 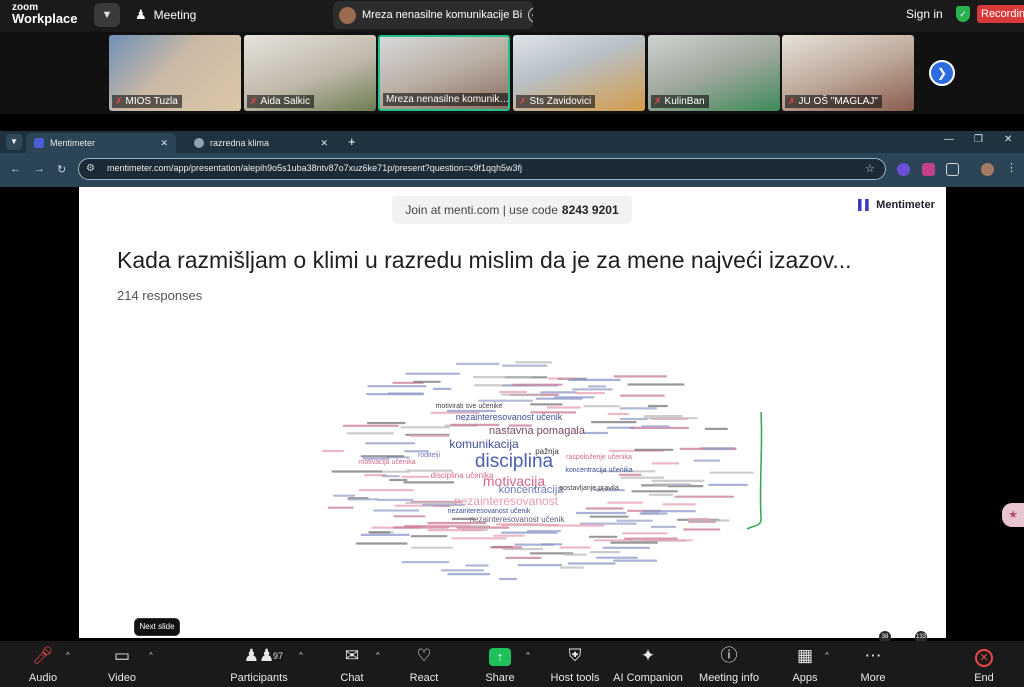 What do you see at coordinates (352, 141) in the screenshot?
I see `new-tab-plus-icon: +` at bounding box center [352, 141].